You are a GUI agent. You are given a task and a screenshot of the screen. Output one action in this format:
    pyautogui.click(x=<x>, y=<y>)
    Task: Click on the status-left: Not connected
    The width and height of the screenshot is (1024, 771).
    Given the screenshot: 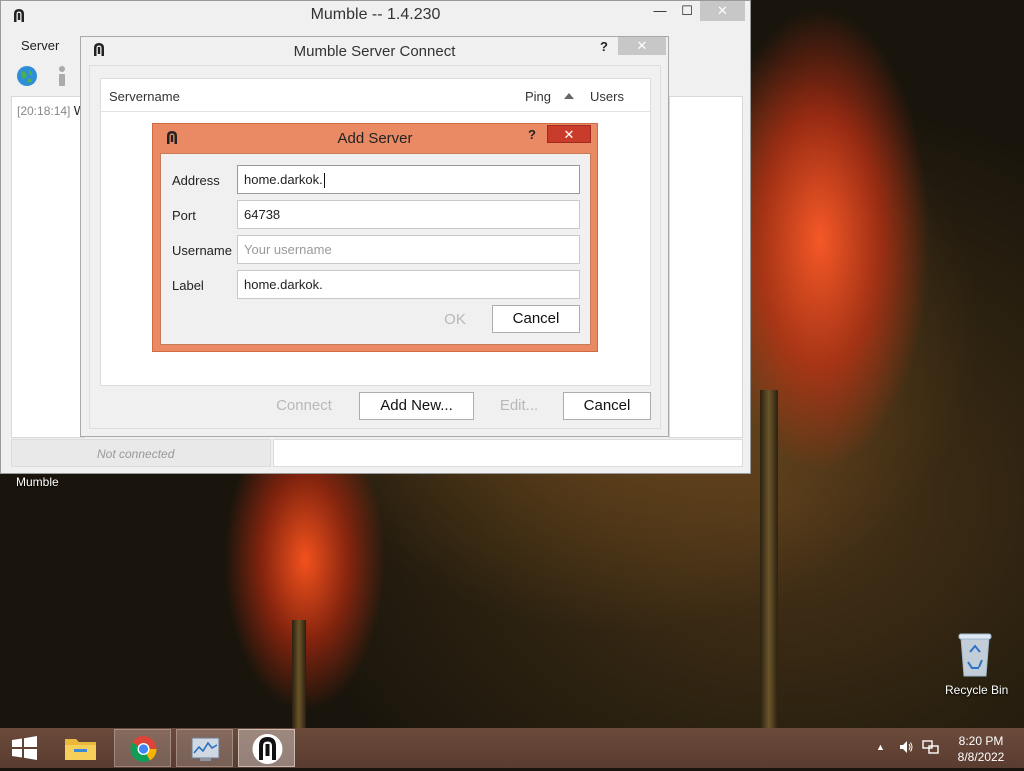 What is the action you would take?
    pyautogui.click(x=141, y=453)
    